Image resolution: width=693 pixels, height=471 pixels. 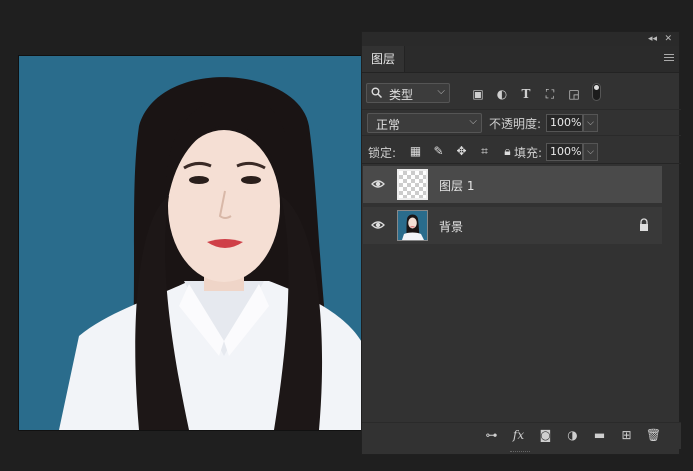 What do you see at coordinates (484, 151) in the screenshot?
I see `lock-artboard-icon: ⌗` at bounding box center [484, 151].